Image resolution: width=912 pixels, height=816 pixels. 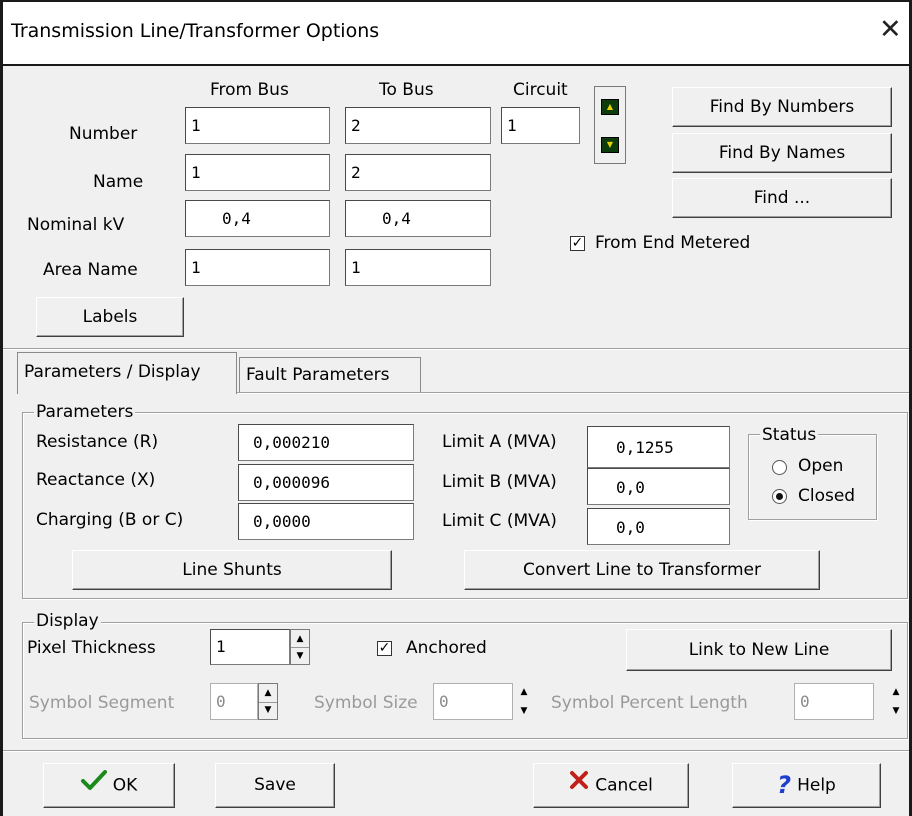 I want to click on pixel-thickness-field: 1, so click(x=250, y=647).